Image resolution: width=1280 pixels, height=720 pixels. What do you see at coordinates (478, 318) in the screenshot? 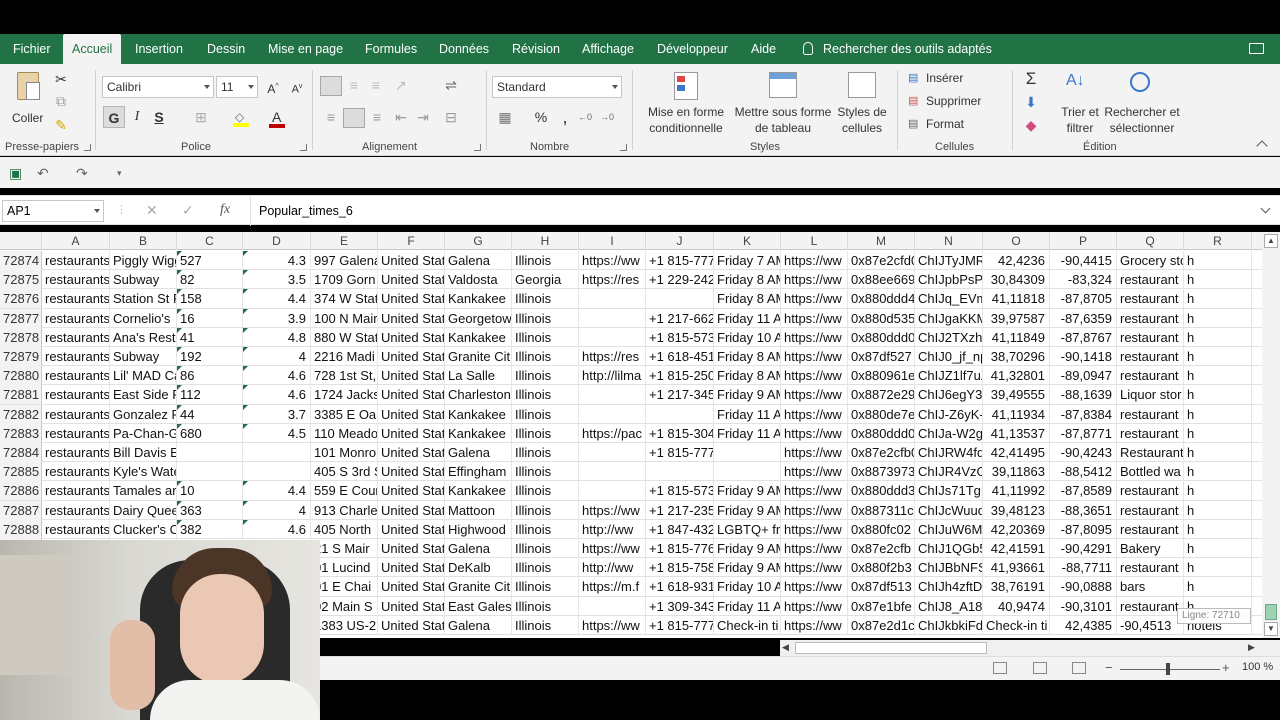
I see `cell-g: Georgetow` at bounding box center [478, 318].